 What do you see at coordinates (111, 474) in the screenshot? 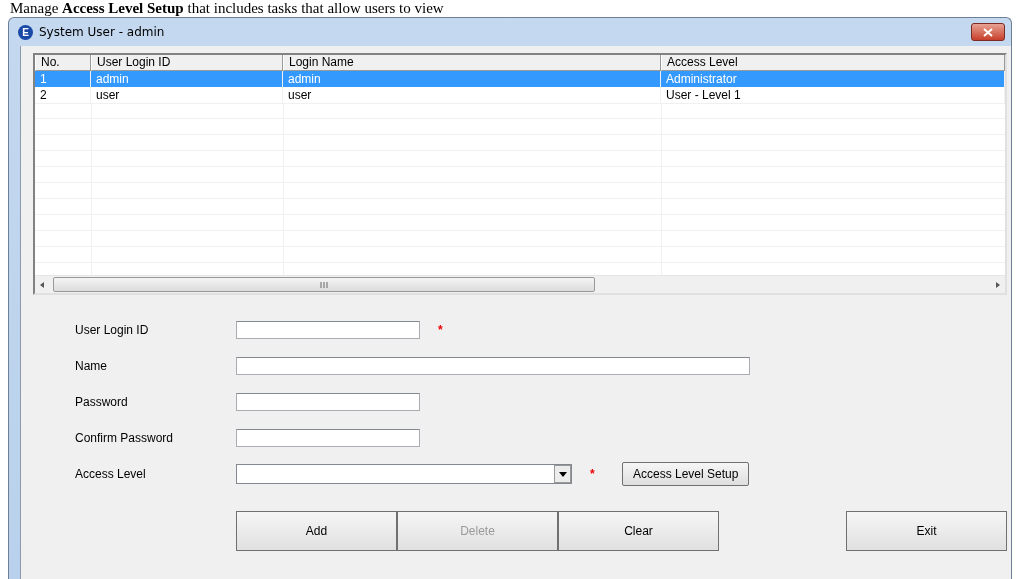
I see `field-label: Access Level` at bounding box center [111, 474].